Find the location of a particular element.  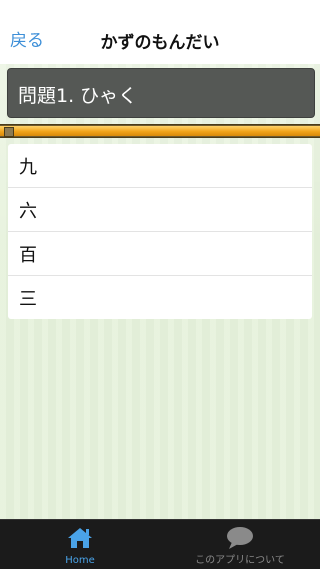

progress-bar is located at coordinates (160, 131).